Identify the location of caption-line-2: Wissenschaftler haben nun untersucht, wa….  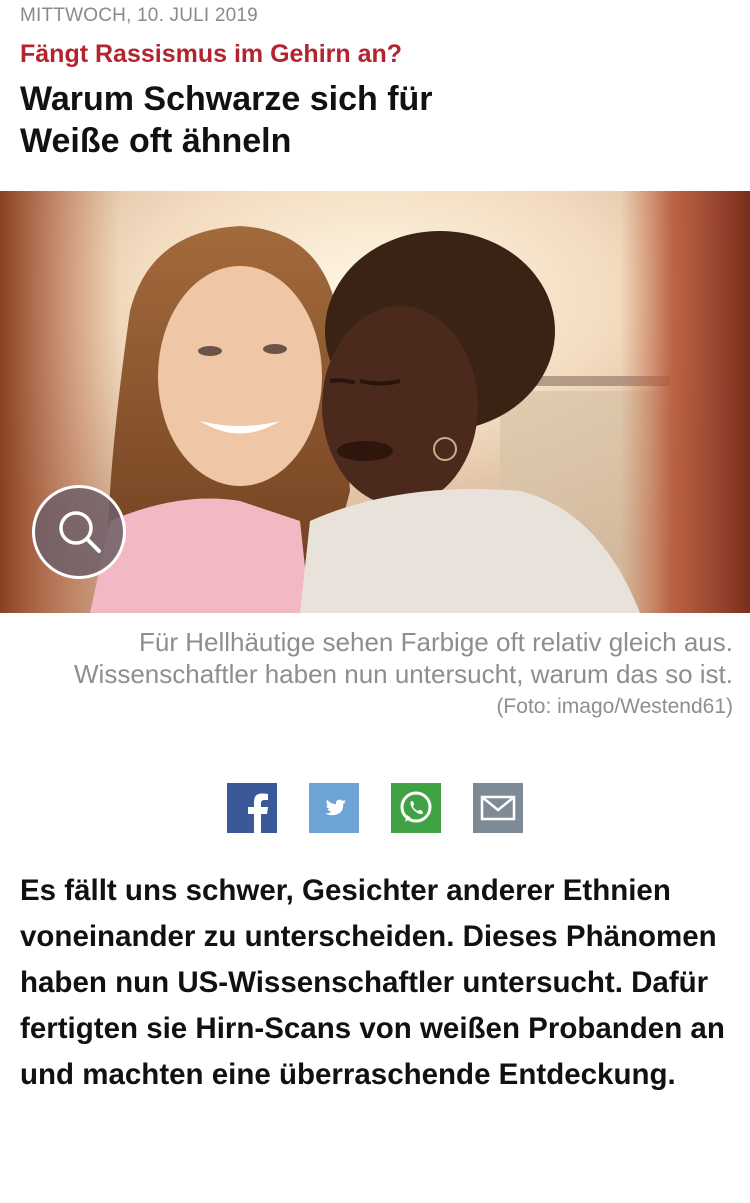
(403, 674).